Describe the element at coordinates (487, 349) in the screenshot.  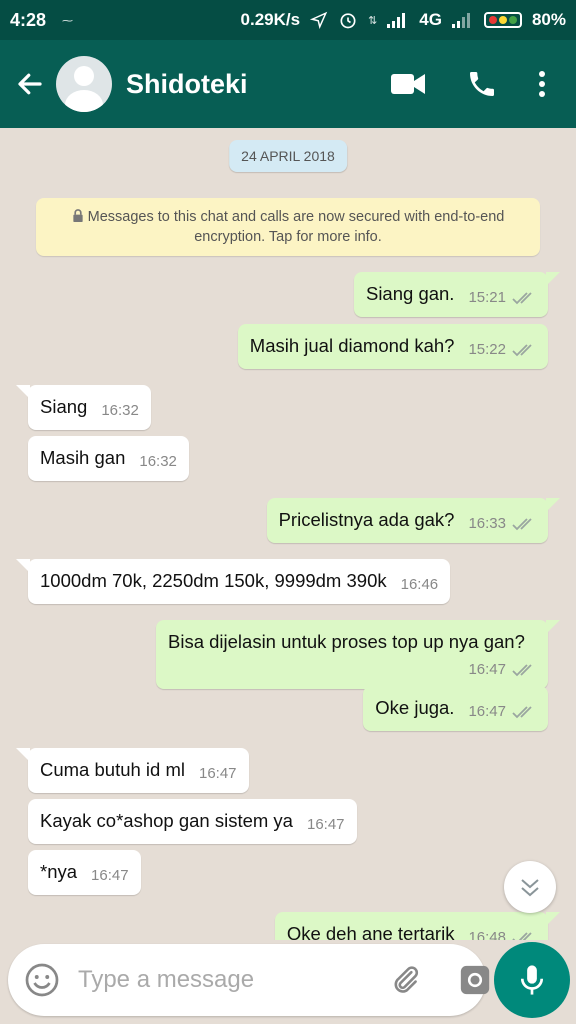
I see `message-time: 15:22` at that location.